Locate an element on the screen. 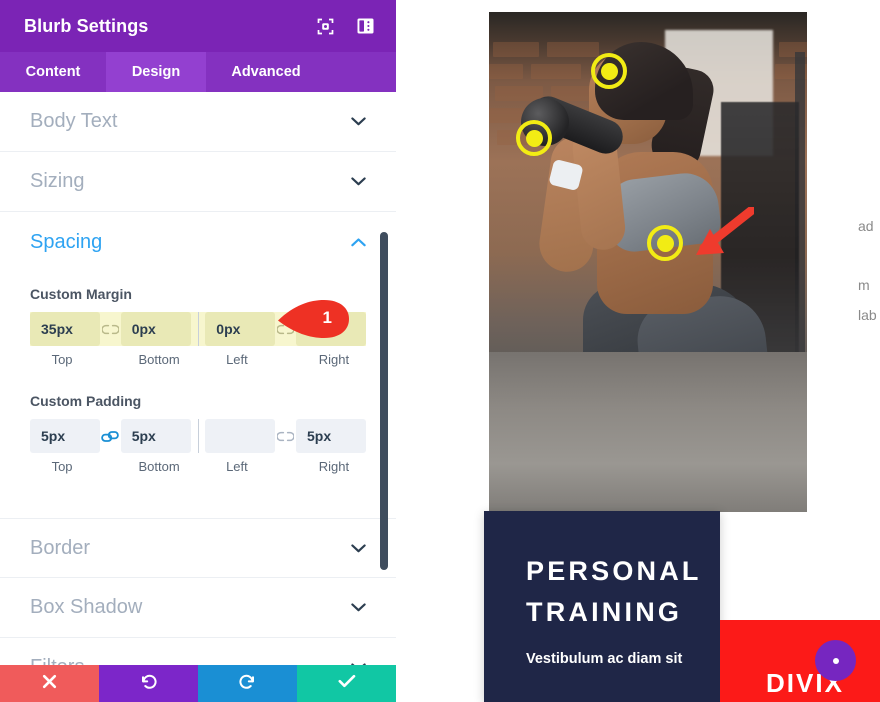 This screenshot has height=702, width=880. margin-right-field is located at coordinates (331, 329).